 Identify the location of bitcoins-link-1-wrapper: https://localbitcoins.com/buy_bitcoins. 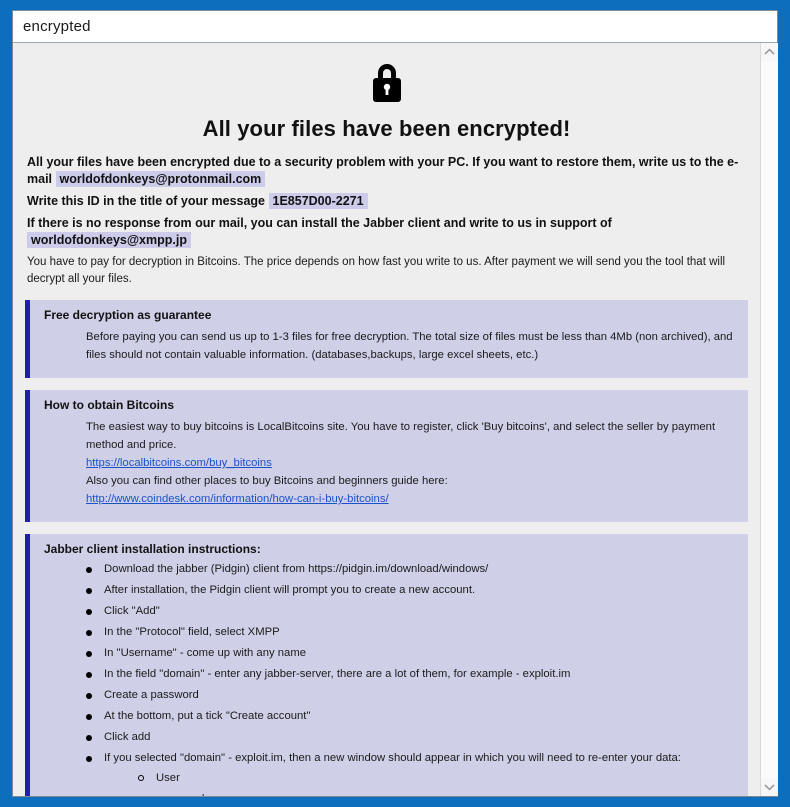
(411, 463).